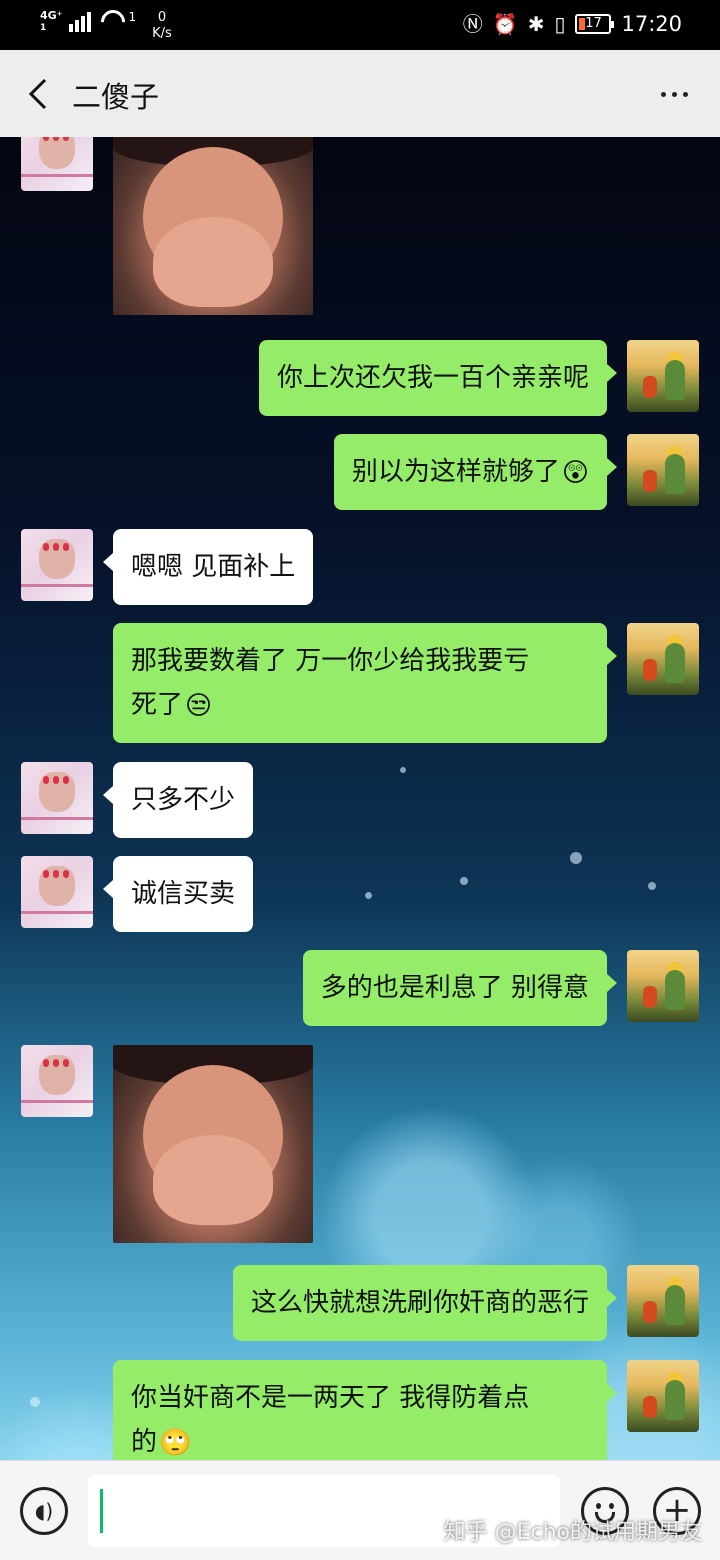 The width and height of the screenshot is (720, 1560). I want to click on voice-button: ◖), so click(44, 1511).